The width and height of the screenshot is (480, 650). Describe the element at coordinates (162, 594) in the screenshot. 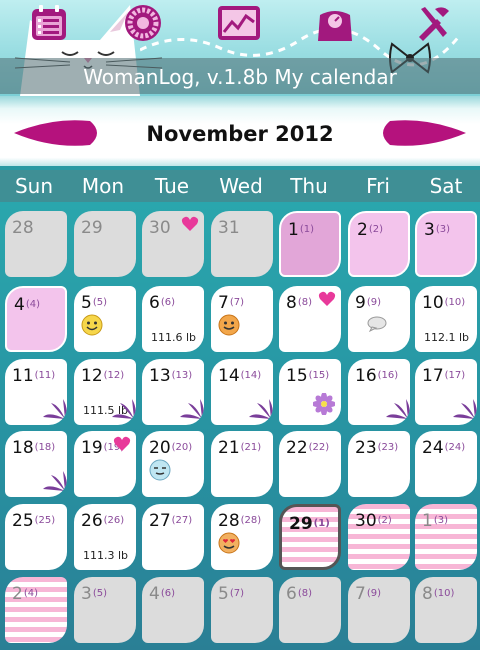

I see `day-number: 4(6)` at that location.